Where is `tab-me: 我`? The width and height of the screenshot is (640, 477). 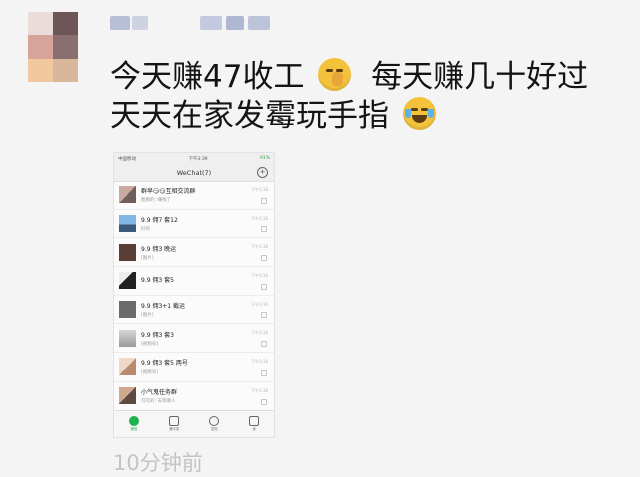 tab-me: 我 is located at coordinates (254, 424).